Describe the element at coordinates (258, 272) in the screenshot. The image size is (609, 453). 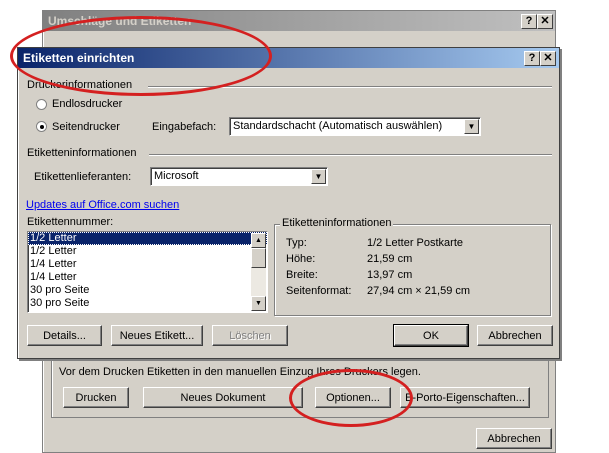
I see `list-scrollbar: ▲ ▼` at that location.